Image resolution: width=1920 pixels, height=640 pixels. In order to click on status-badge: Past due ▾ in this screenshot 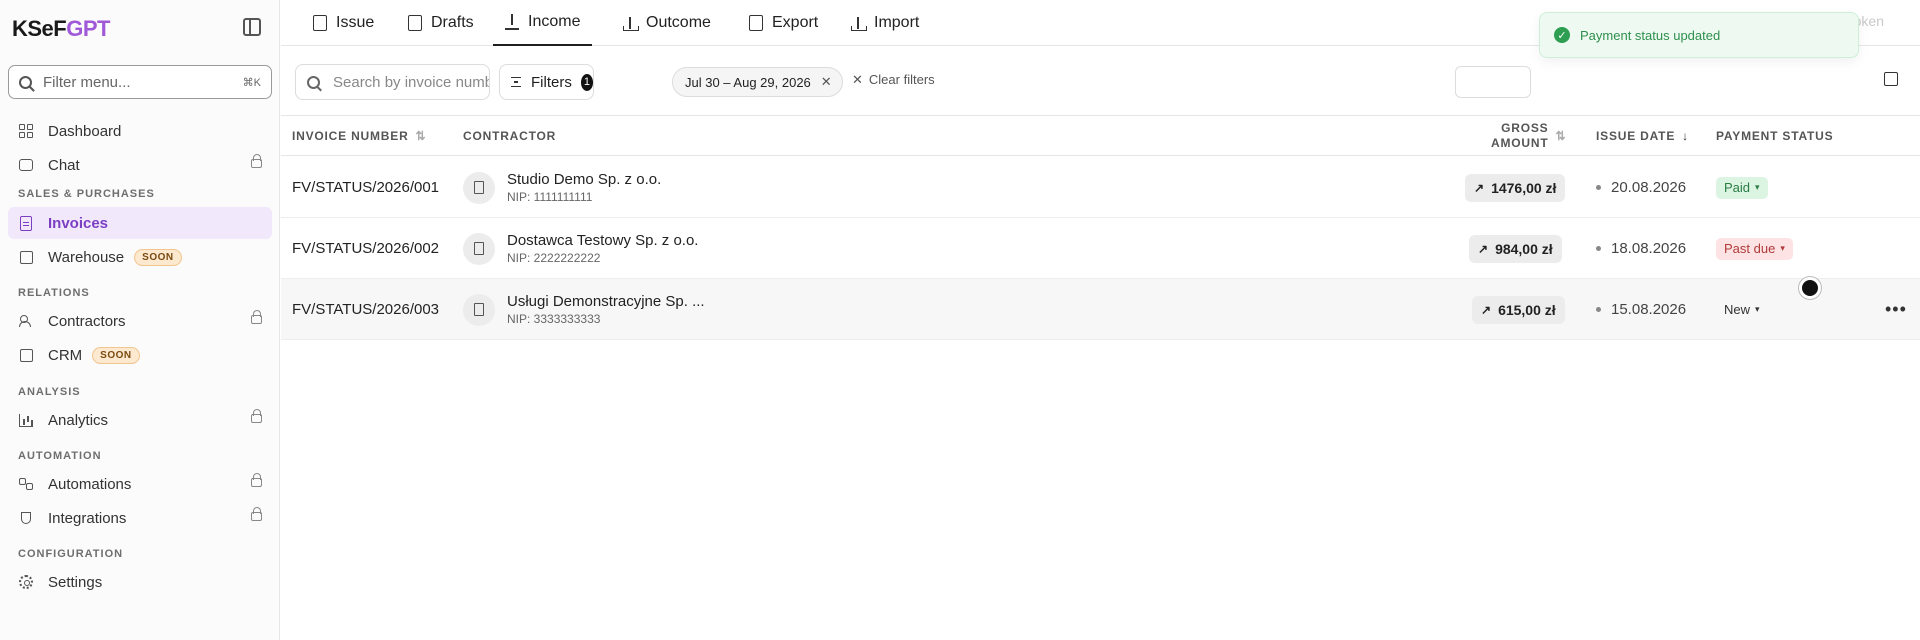, I will do `click(1754, 248)`.